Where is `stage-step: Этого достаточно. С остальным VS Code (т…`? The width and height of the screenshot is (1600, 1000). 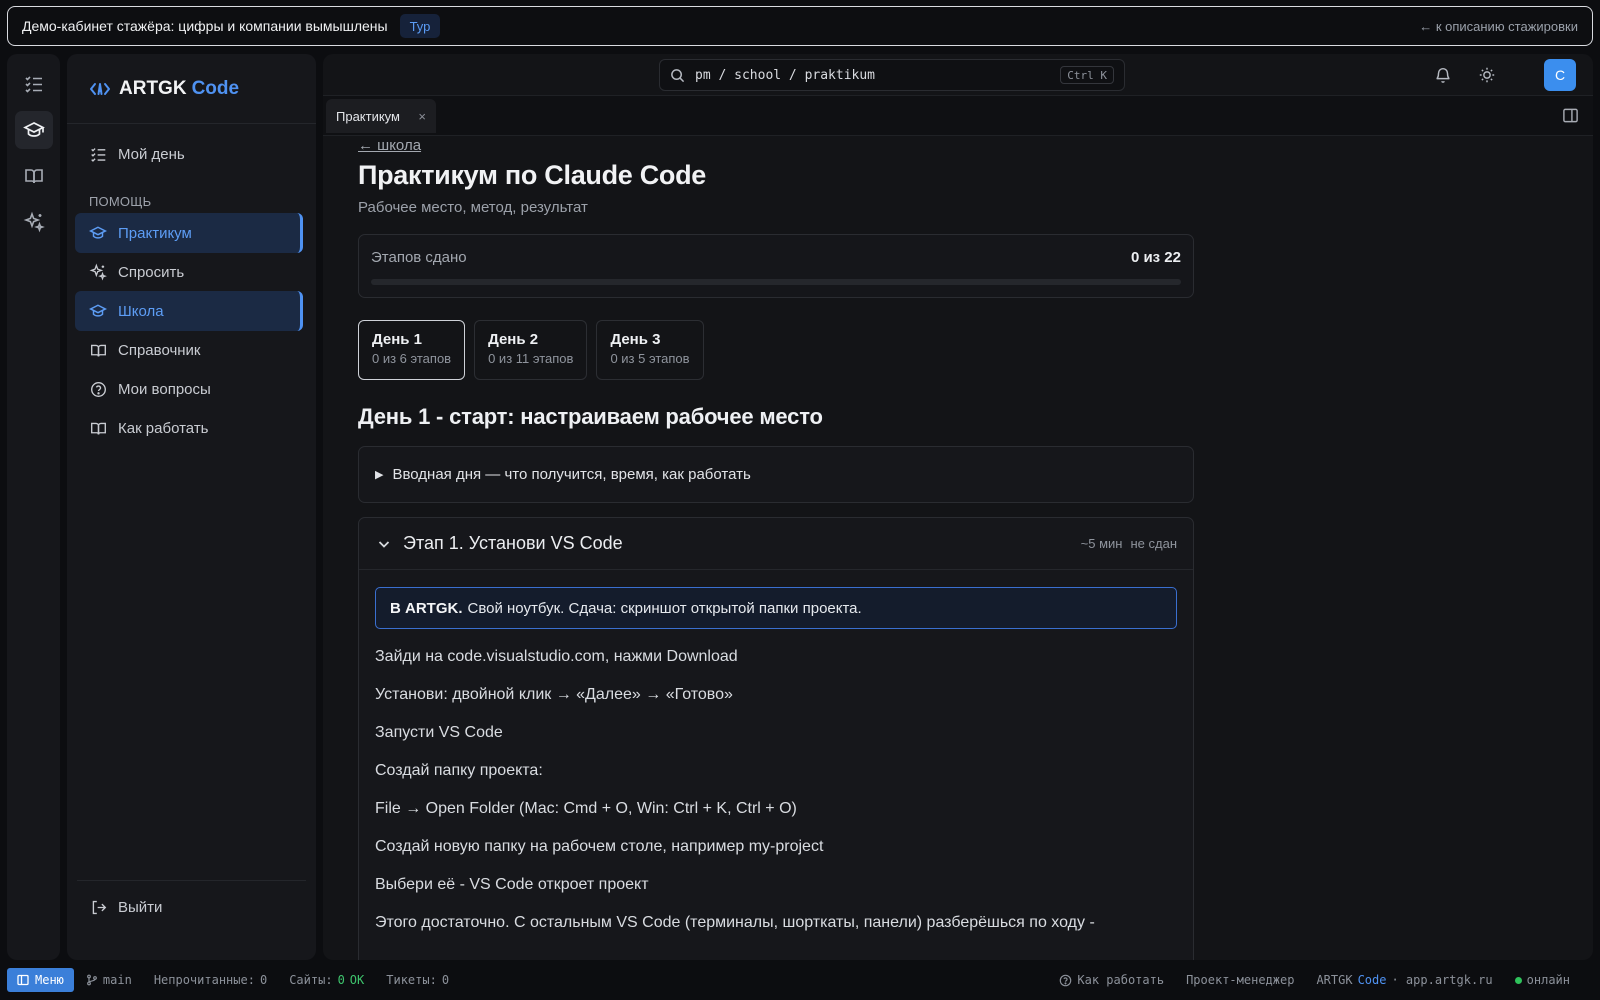 stage-step: Этого достаточно. С остальным VS Code (т… is located at coordinates (735, 922).